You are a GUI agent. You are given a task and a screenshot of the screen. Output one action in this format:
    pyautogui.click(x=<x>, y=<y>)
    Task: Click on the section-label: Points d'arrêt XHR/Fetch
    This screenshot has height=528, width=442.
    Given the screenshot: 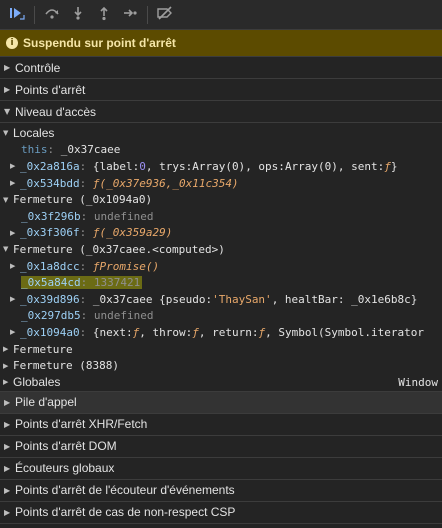 What is the action you would take?
    pyautogui.click(x=81, y=424)
    